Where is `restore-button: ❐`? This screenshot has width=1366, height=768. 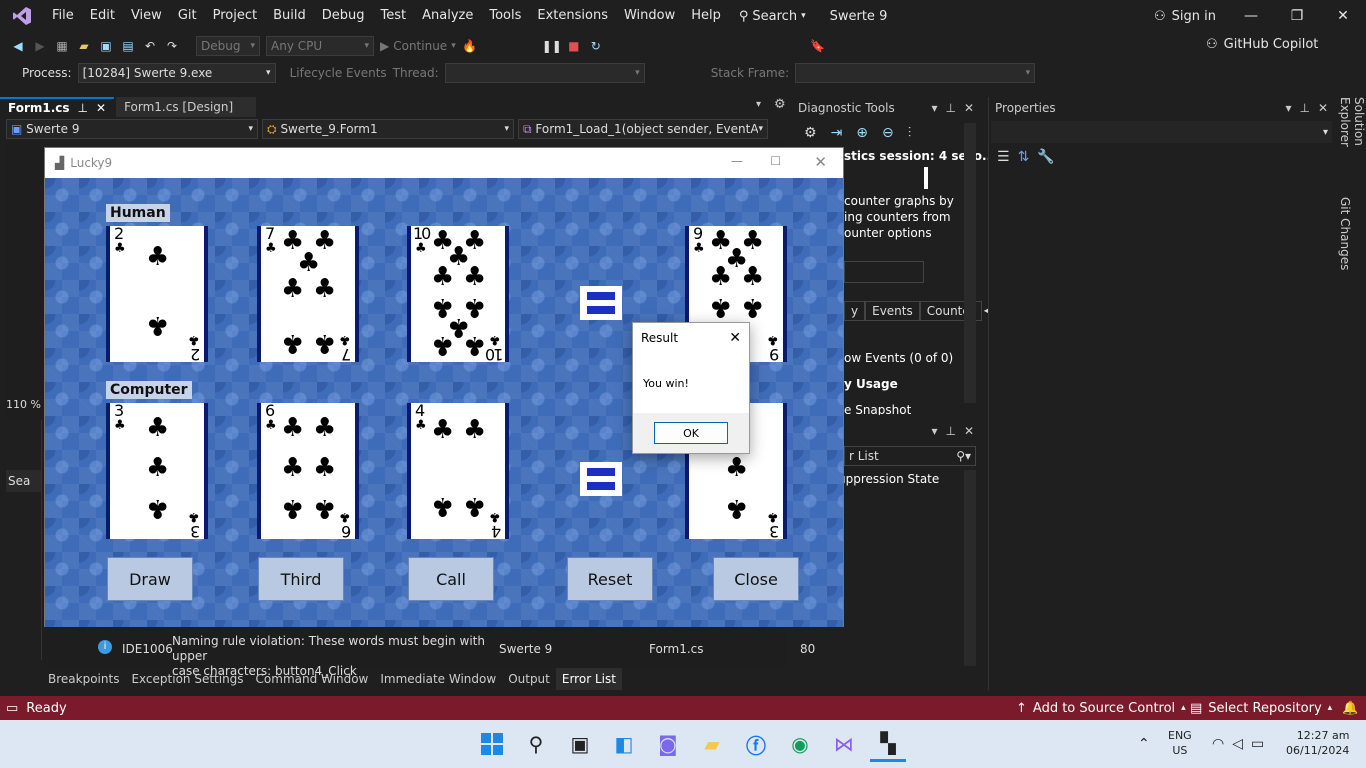
restore-button: ❐ is located at coordinates (1297, 16).